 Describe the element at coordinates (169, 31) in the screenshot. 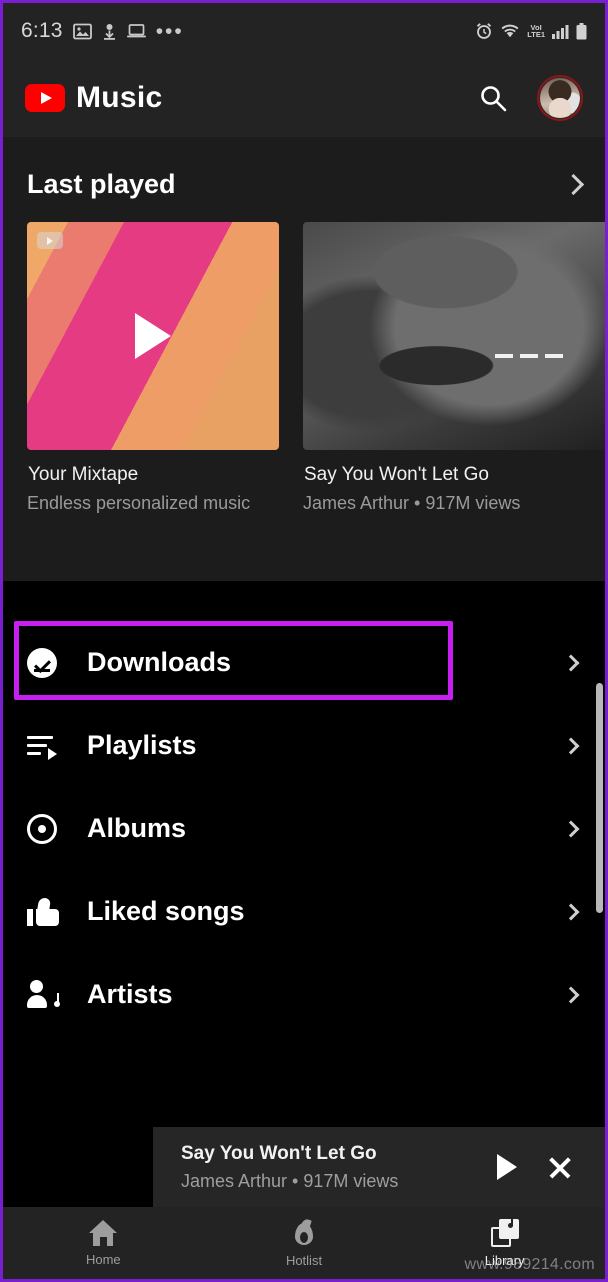

I see `overflow-dots-icon: •••` at that location.